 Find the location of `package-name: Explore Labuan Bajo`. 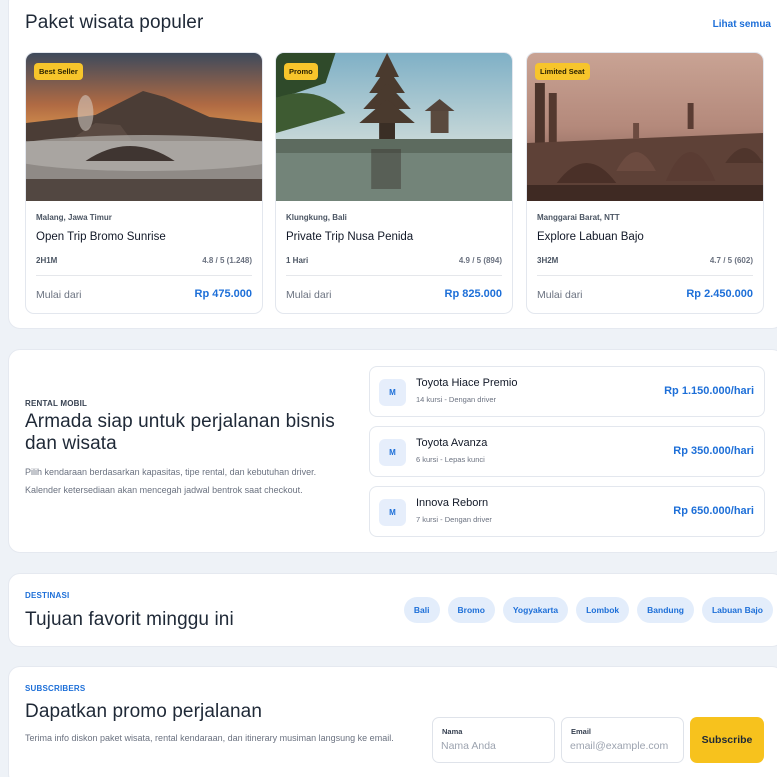

package-name: Explore Labuan Bajo is located at coordinates (590, 237).